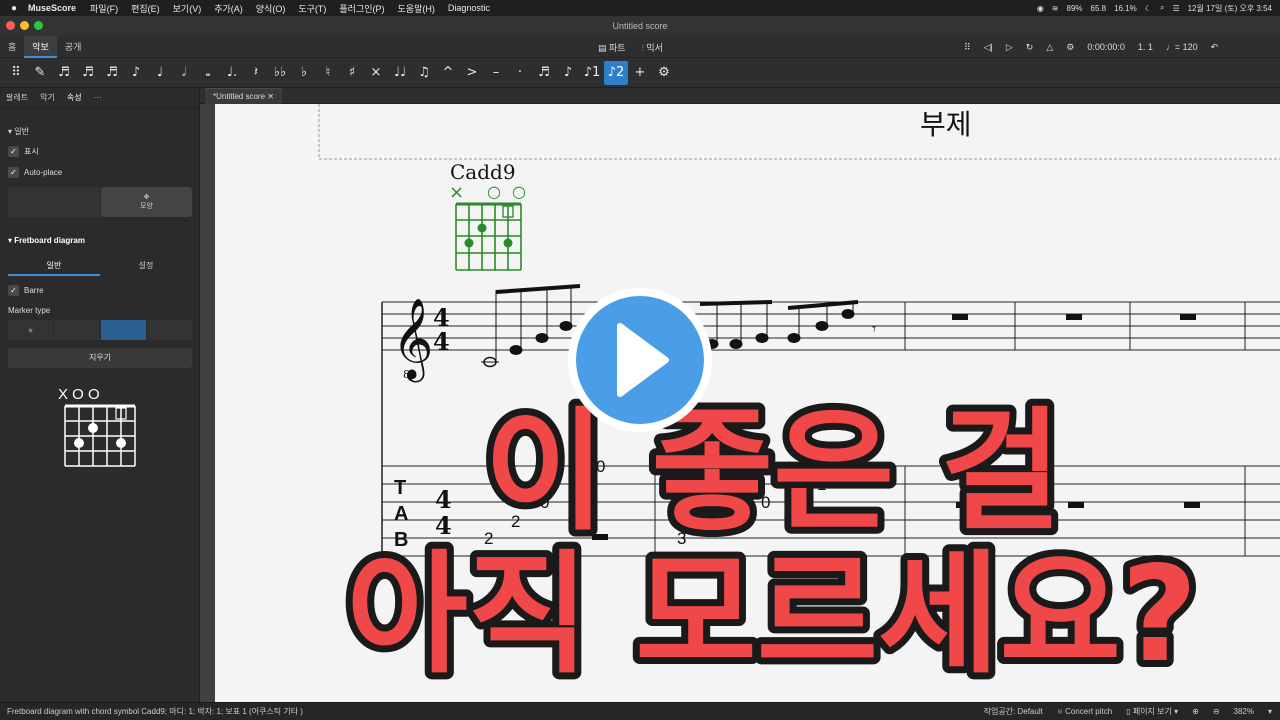  Describe the element at coordinates (488, 236) in the screenshot. I see `chord-fretboard-diagram` at that location.